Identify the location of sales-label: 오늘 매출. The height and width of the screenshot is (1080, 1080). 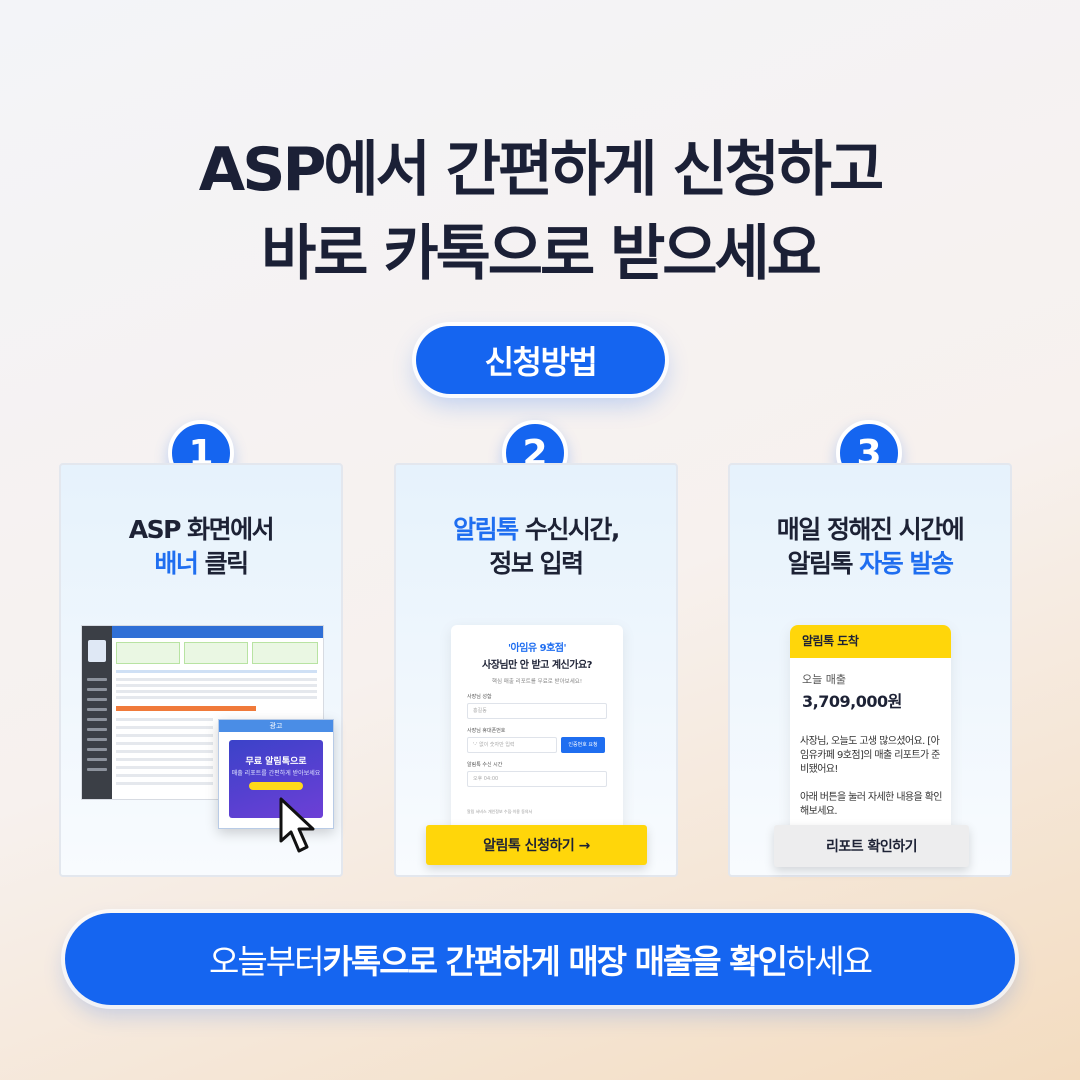
(824, 679).